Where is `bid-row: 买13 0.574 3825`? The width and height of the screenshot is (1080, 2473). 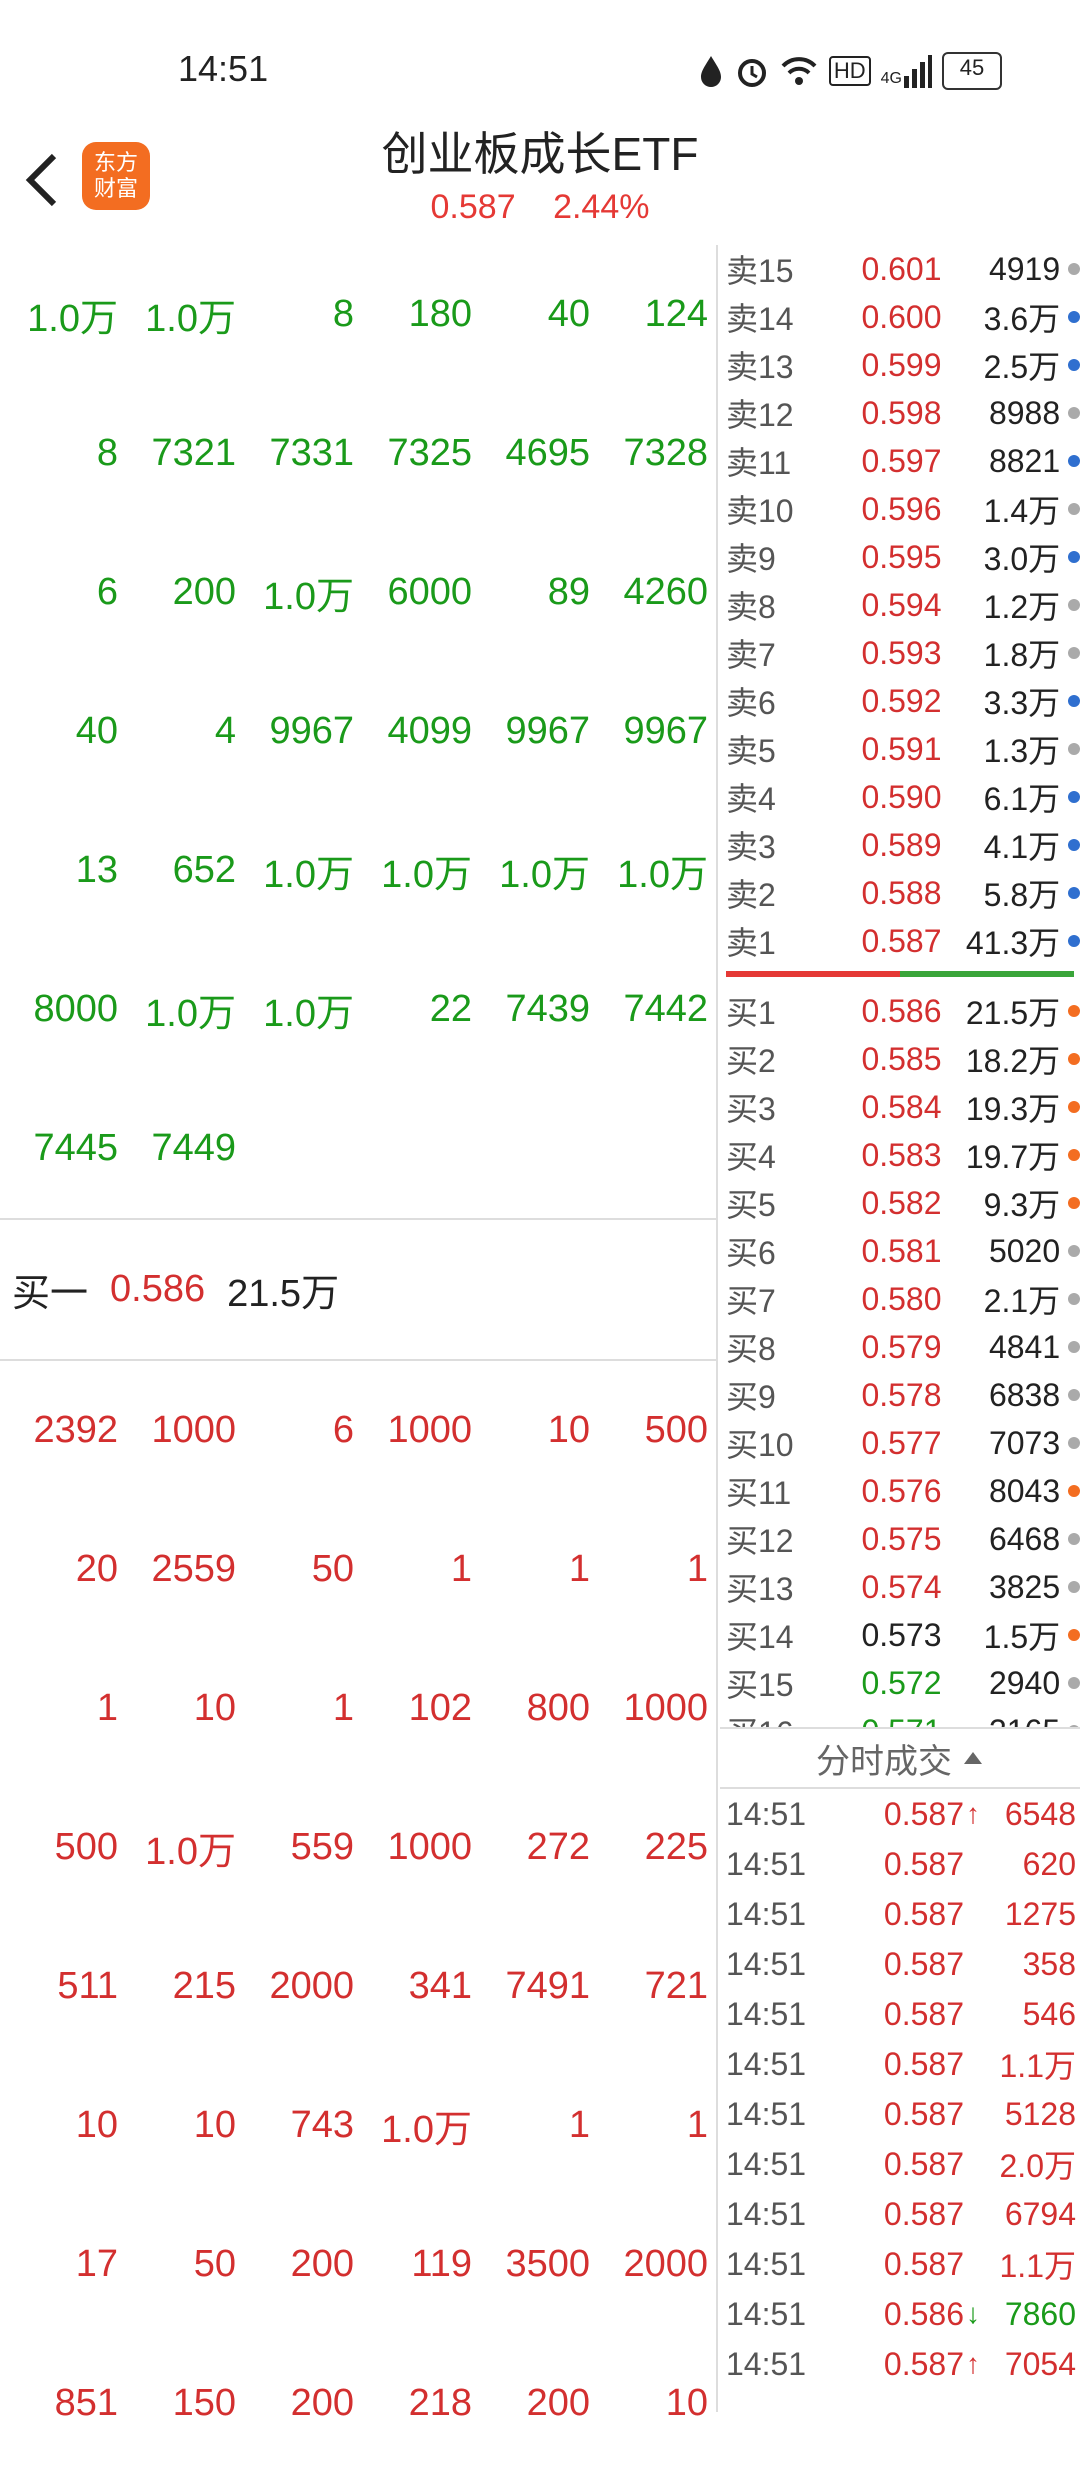 bid-row: 买13 0.574 3825 is located at coordinates (900, 1587).